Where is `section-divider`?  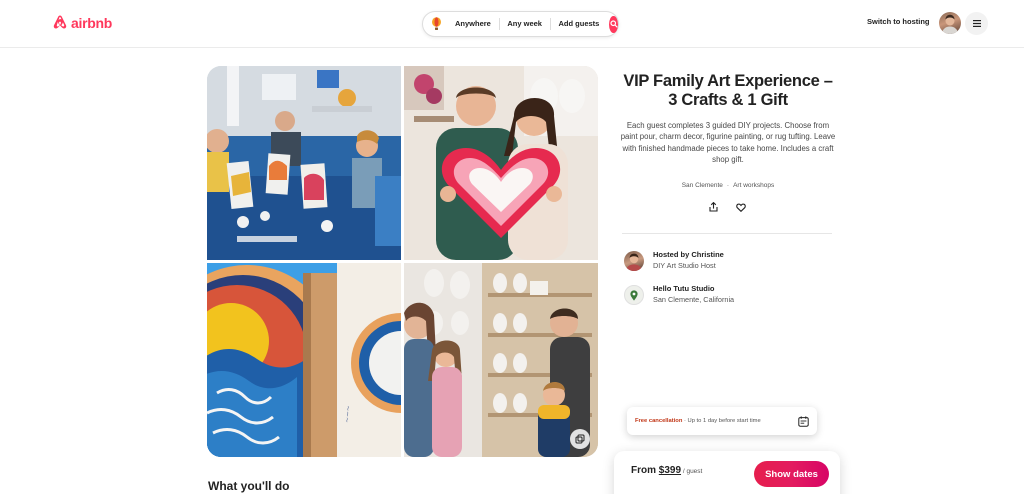 section-divider is located at coordinates (727, 233).